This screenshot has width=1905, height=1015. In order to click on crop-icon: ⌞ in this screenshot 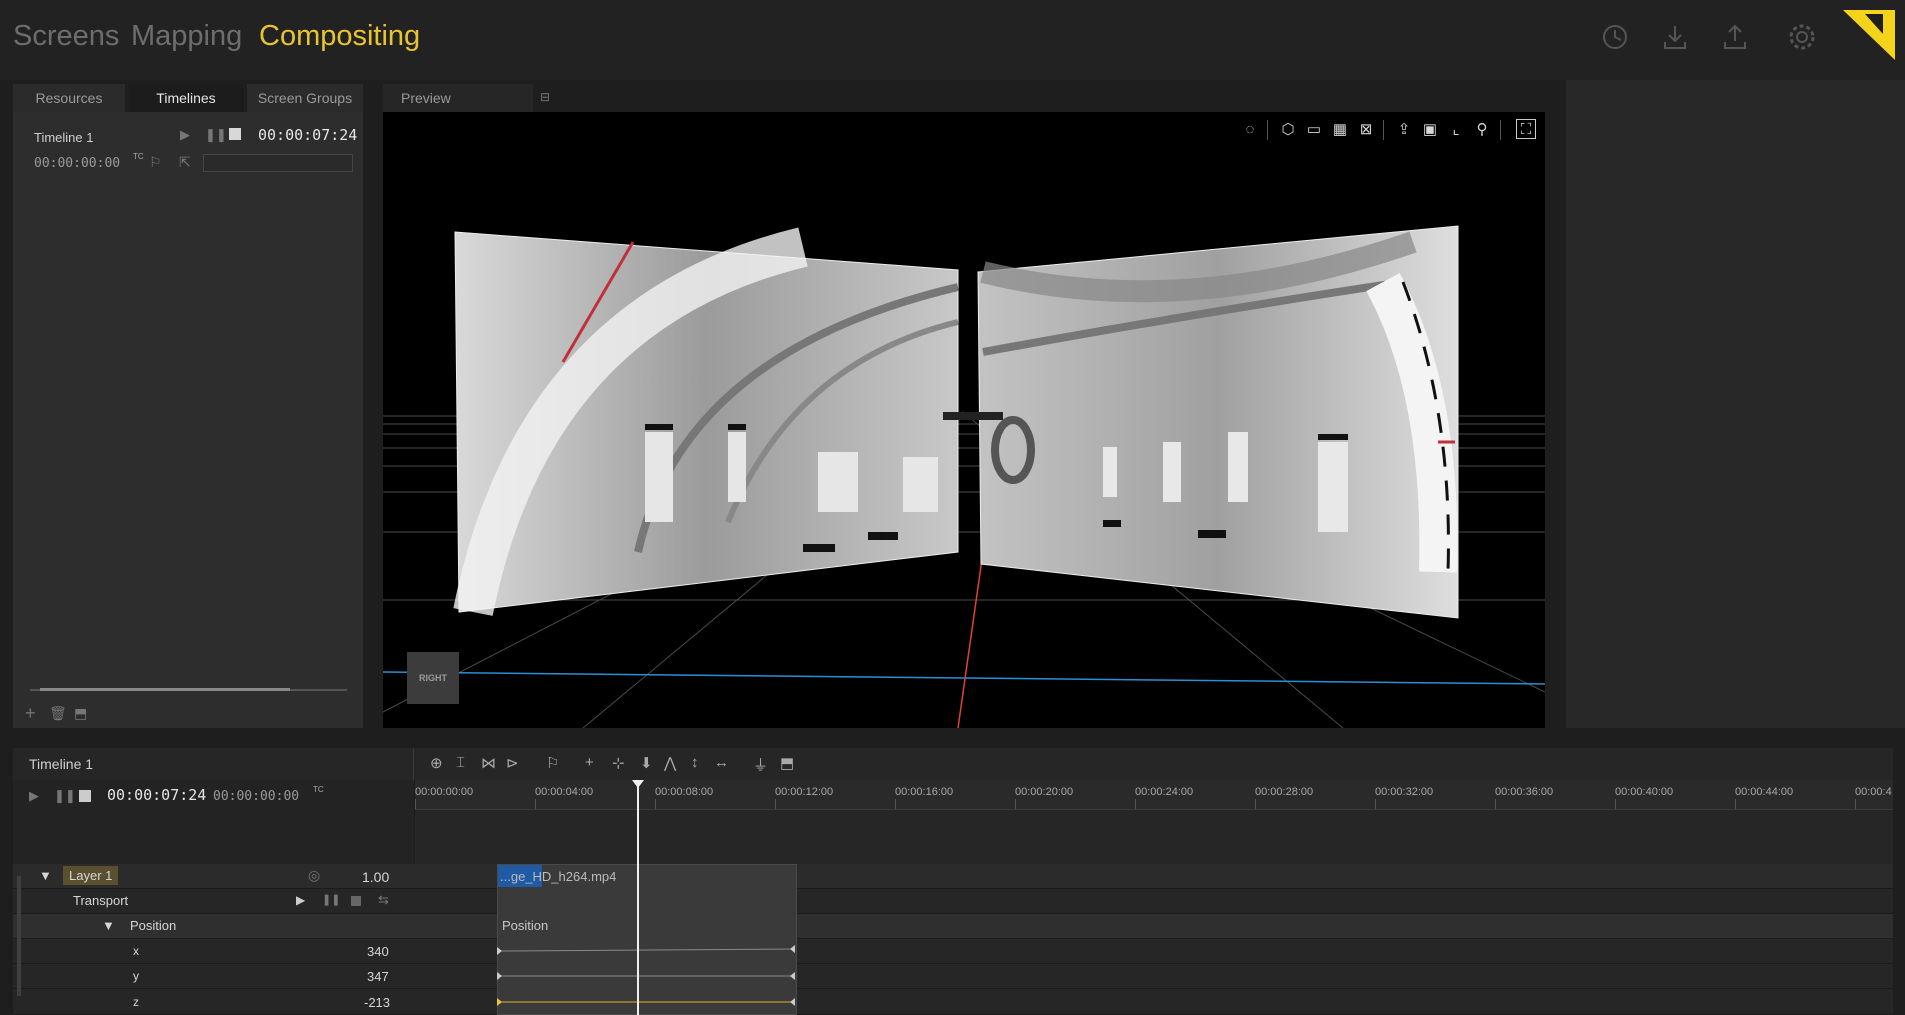, I will do `click(1456, 130)`.